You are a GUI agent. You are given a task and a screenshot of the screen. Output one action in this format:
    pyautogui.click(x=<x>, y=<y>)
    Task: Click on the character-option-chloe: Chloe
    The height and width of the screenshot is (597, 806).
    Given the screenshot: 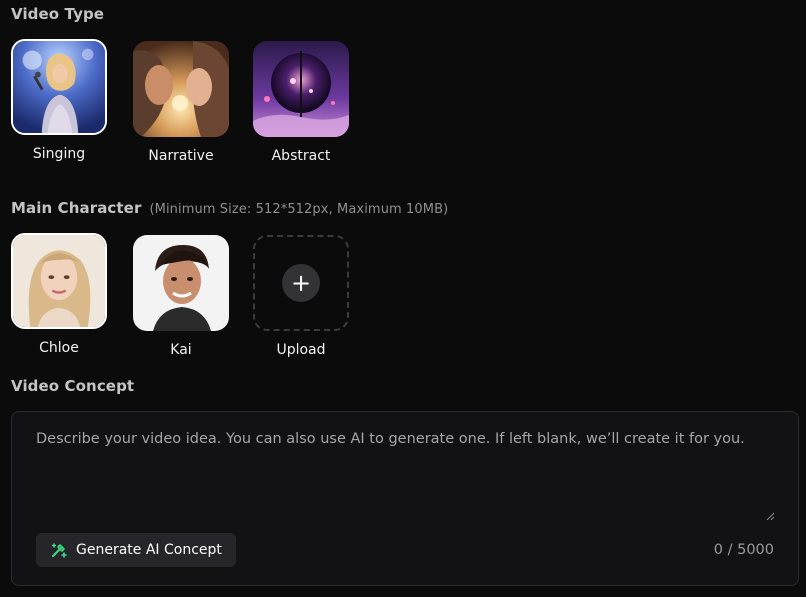 What is the action you would take?
    pyautogui.click(x=59, y=294)
    